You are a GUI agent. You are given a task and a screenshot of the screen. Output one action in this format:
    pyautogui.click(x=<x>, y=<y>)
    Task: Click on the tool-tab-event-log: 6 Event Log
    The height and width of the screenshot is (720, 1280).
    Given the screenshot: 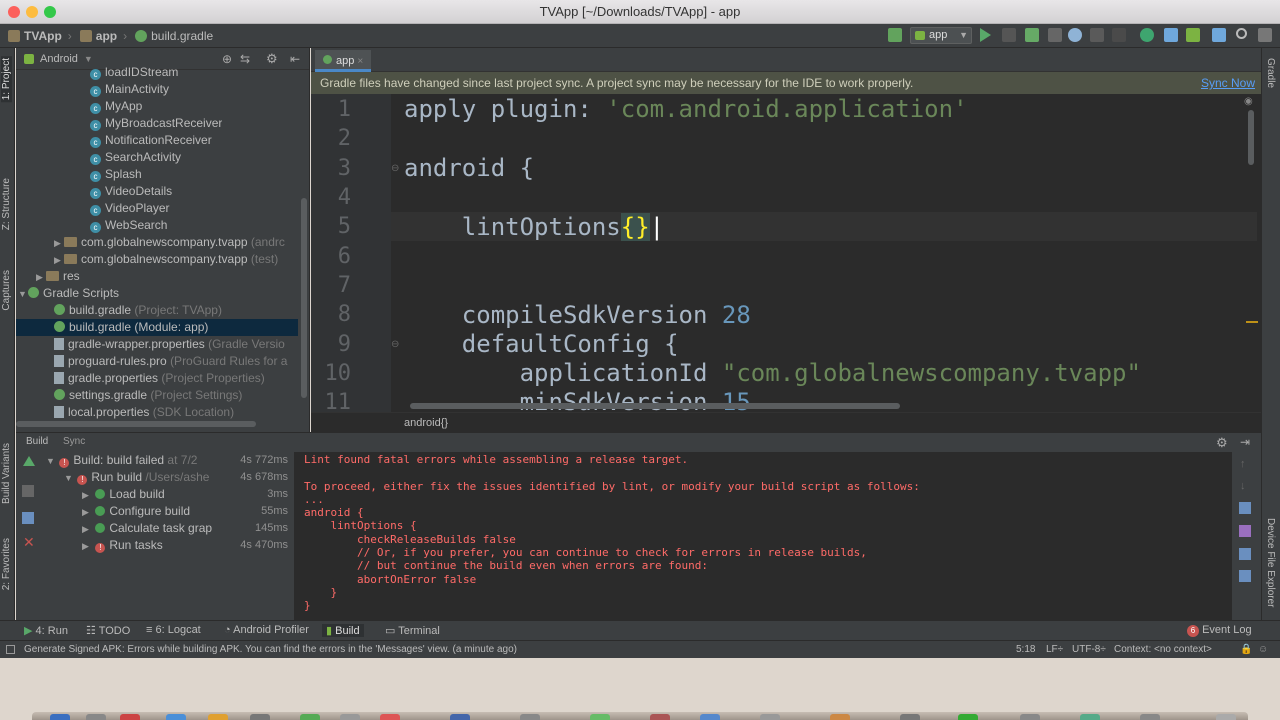 What is the action you would take?
    pyautogui.click(x=1219, y=630)
    